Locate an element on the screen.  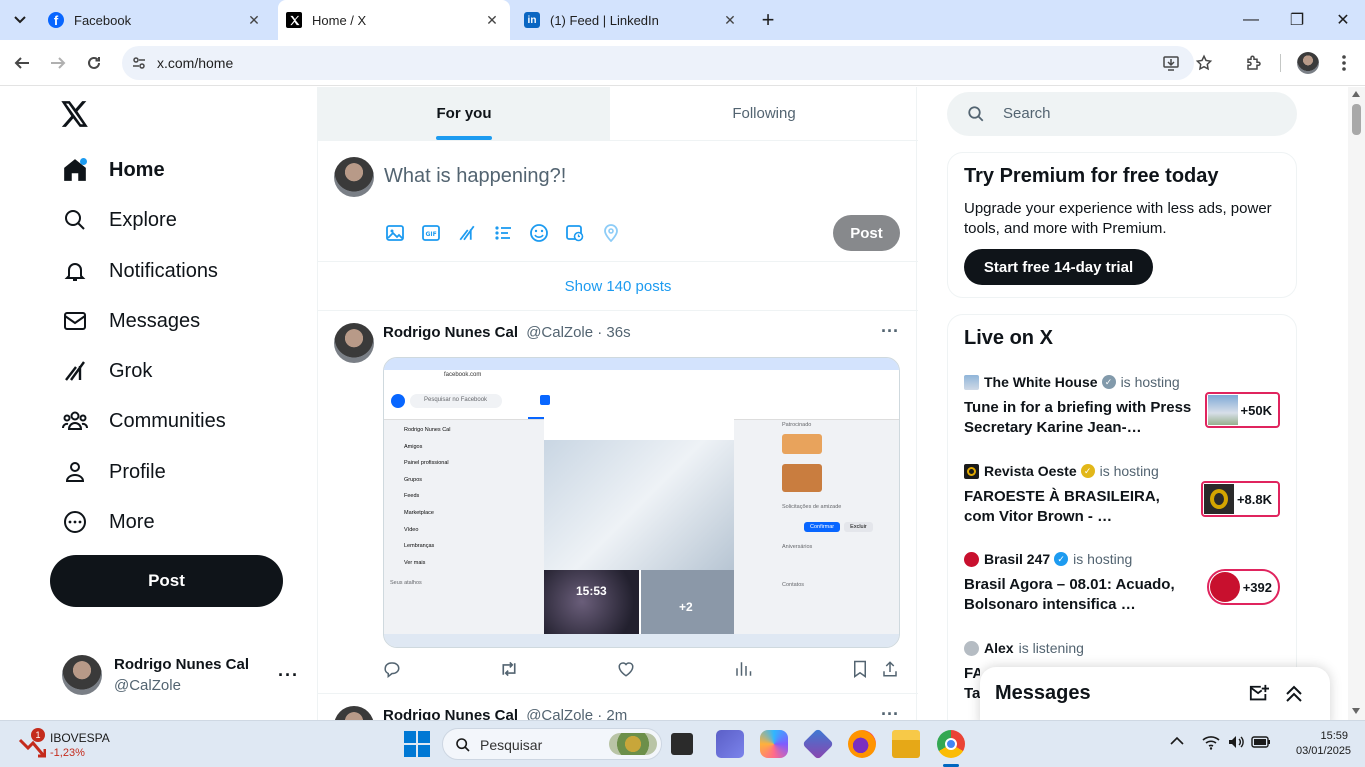
file-explorer-icon is located at coordinates (906, 744).